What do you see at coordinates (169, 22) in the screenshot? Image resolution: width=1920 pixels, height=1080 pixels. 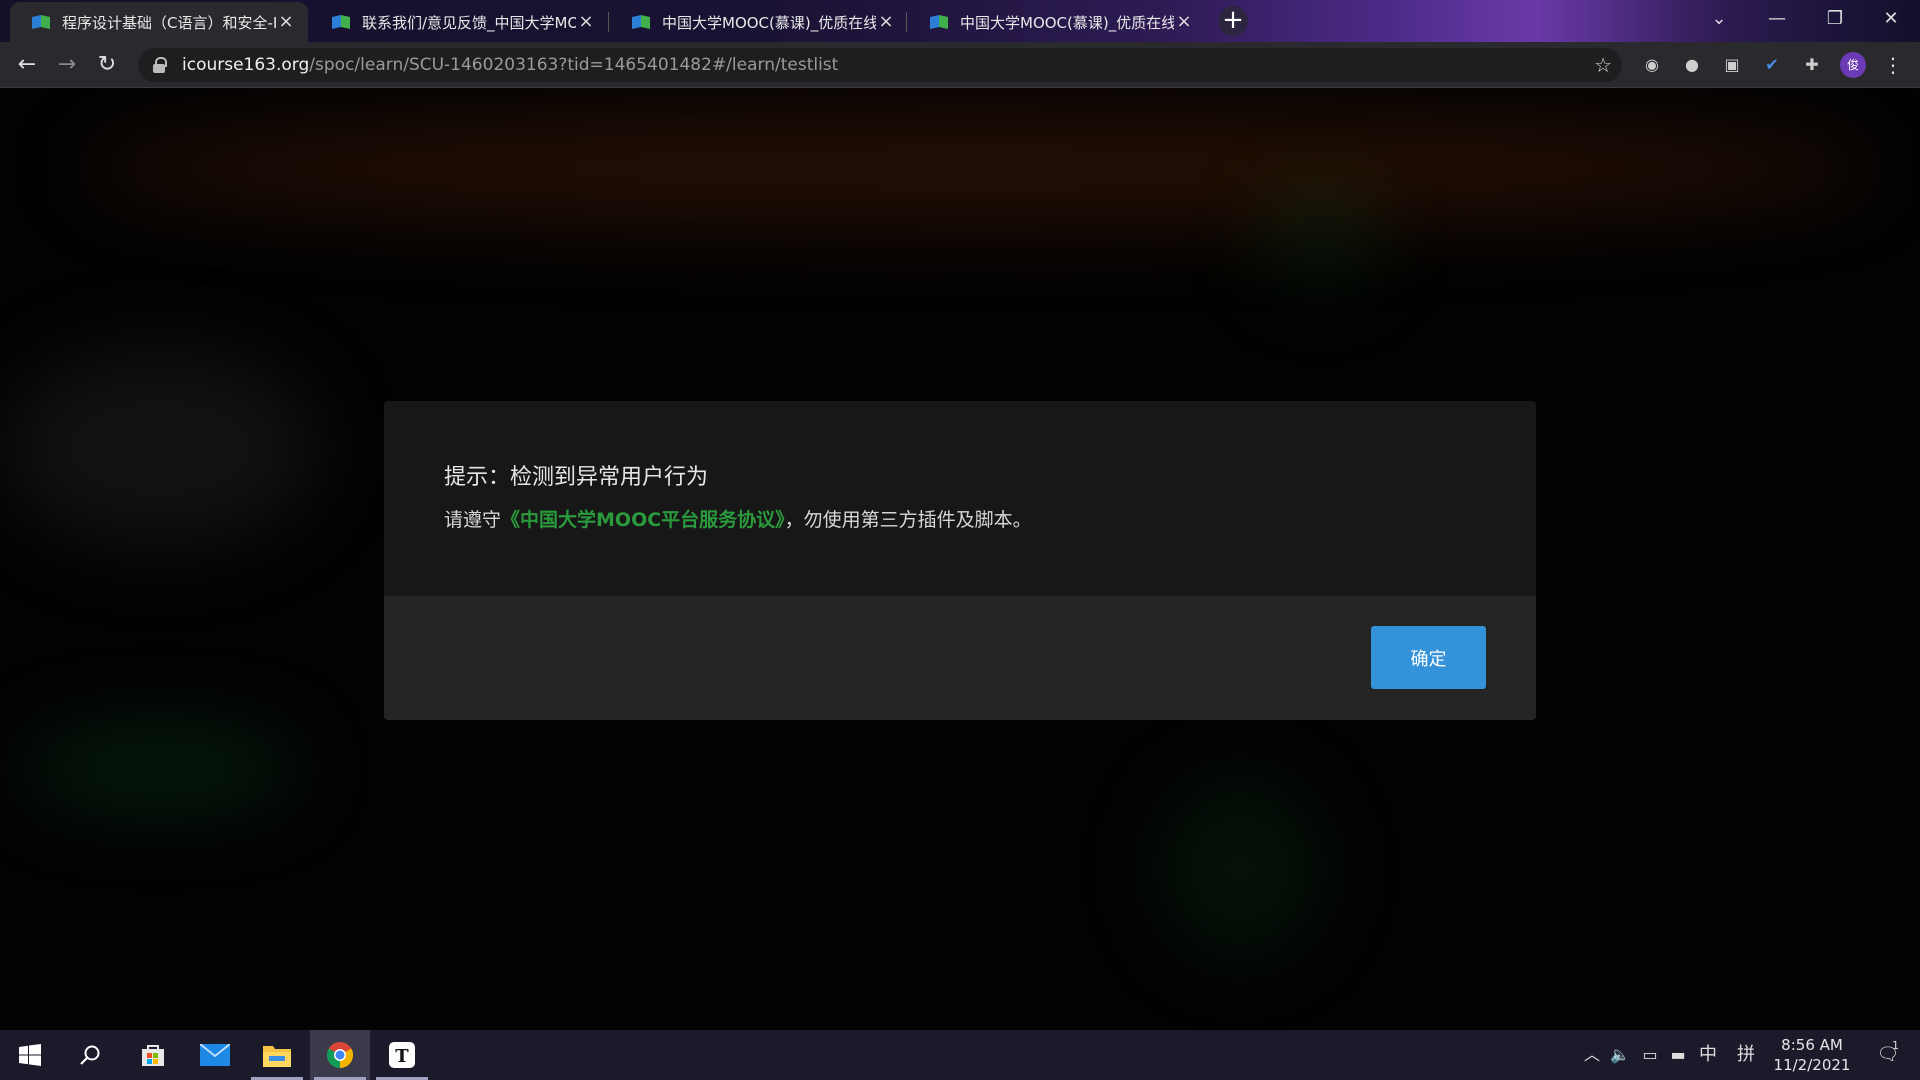 I see `tab-title: 程序设计基础（C语言）和安全-I` at bounding box center [169, 22].